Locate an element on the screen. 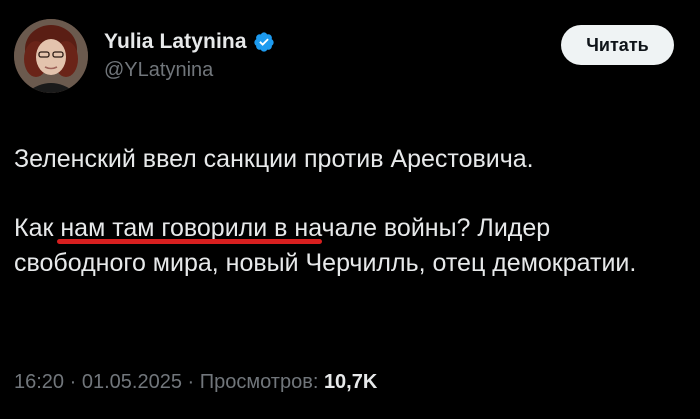 This screenshot has height=419, width=700. red-underline-mark is located at coordinates (189, 241).